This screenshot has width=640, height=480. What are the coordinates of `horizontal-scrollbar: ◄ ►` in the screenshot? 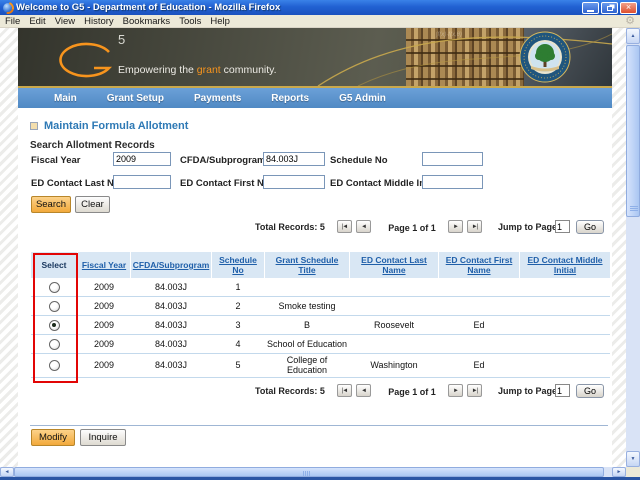 It's located at (313, 472).